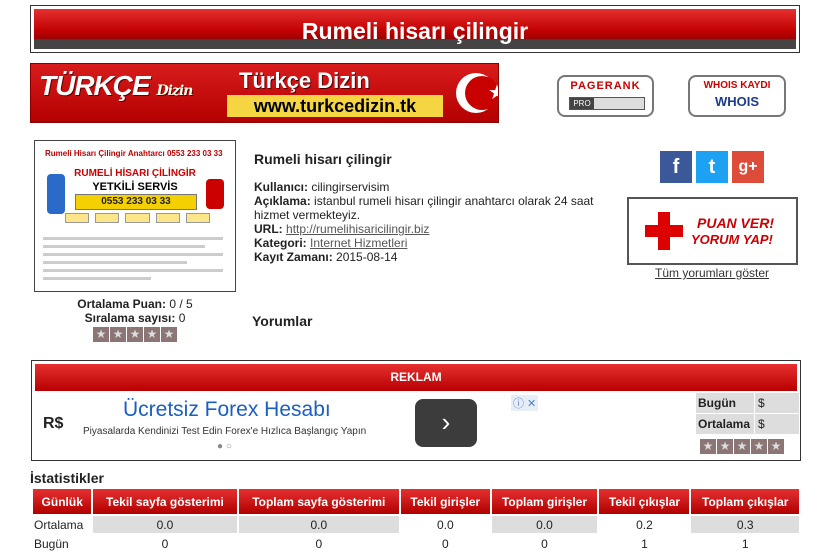 Image resolution: width=832 pixels, height=554 pixels. I want to click on col-header: Toplam çıkışlar, so click(745, 501).